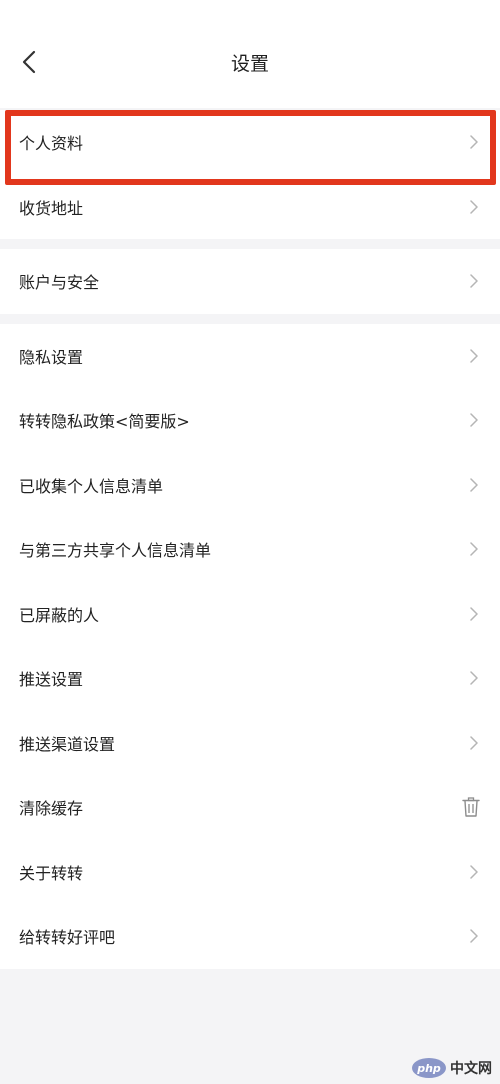 This screenshot has height=1084, width=500. Describe the element at coordinates (51, 680) in the screenshot. I see `settings-item-label: 推送设置` at that location.